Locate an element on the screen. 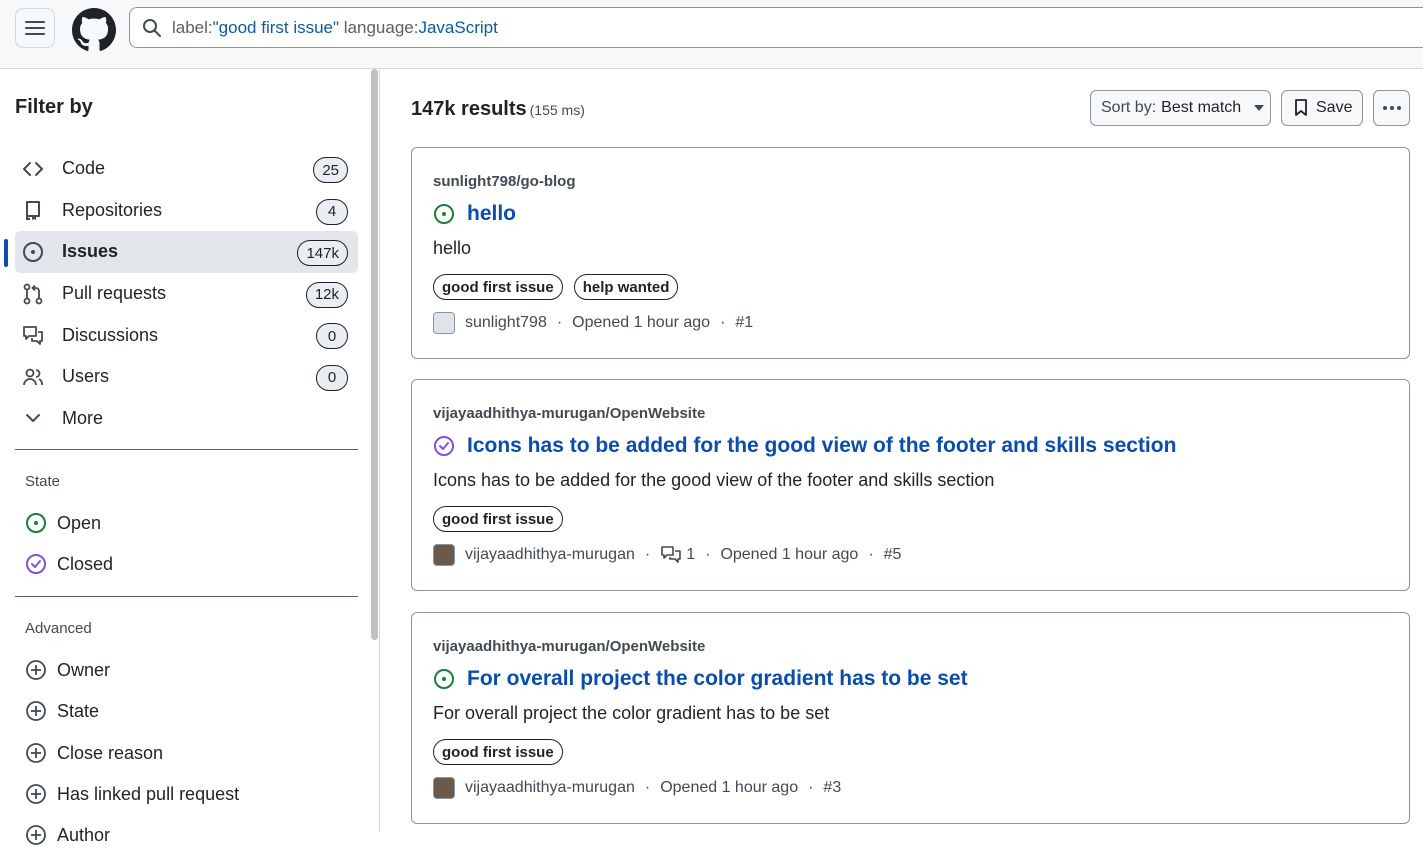 The width and height of the screenshot is (1423, 849). sidebar-item-label: Code is located at coordinates (84, 168).